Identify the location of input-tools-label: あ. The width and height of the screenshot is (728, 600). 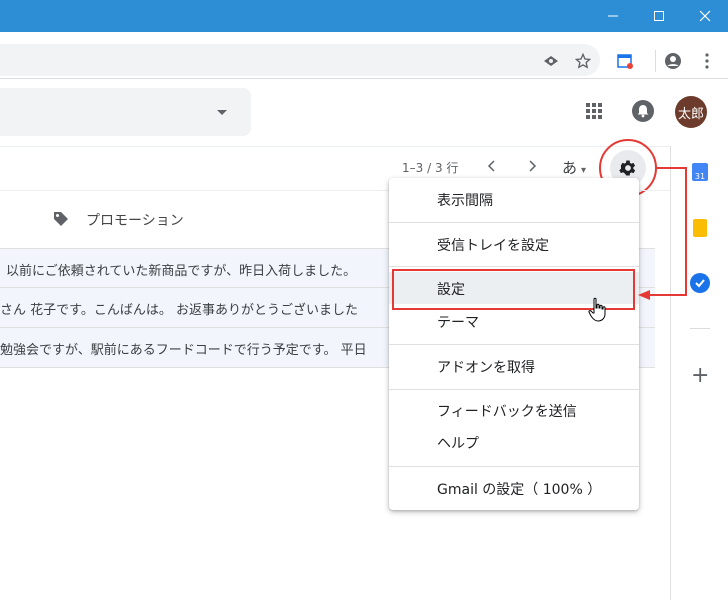
(570, 168).